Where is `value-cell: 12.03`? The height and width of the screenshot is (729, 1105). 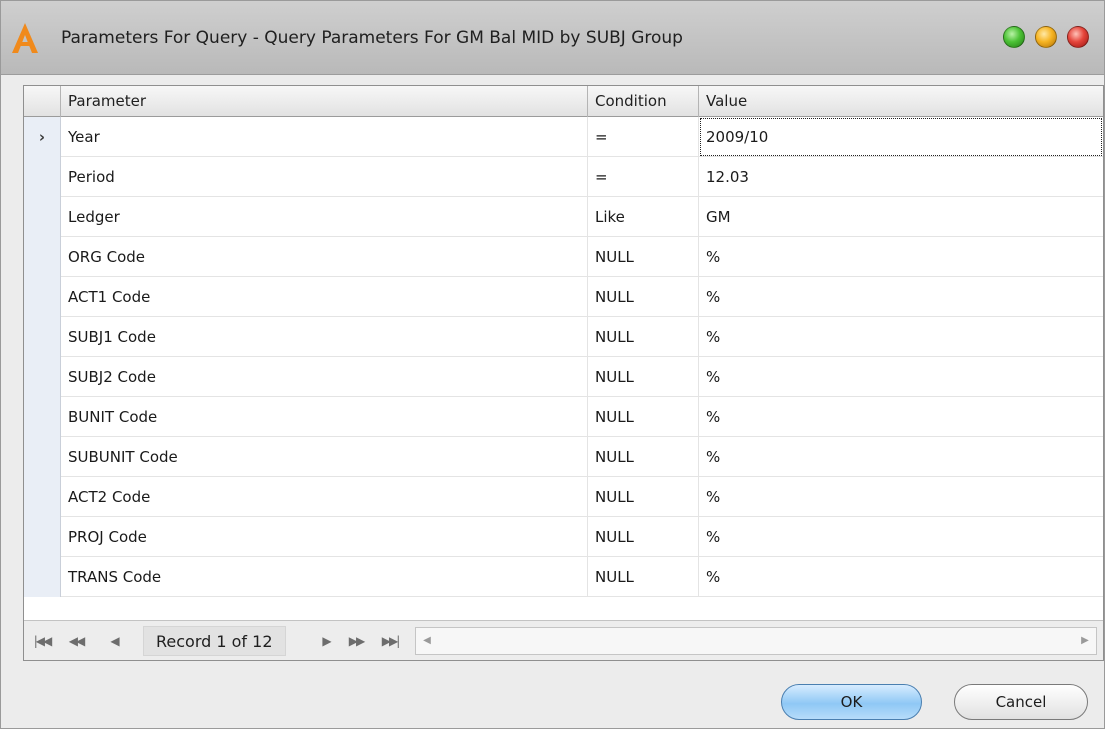 value-cell: 12.03 is located at coordinates (901, 177).